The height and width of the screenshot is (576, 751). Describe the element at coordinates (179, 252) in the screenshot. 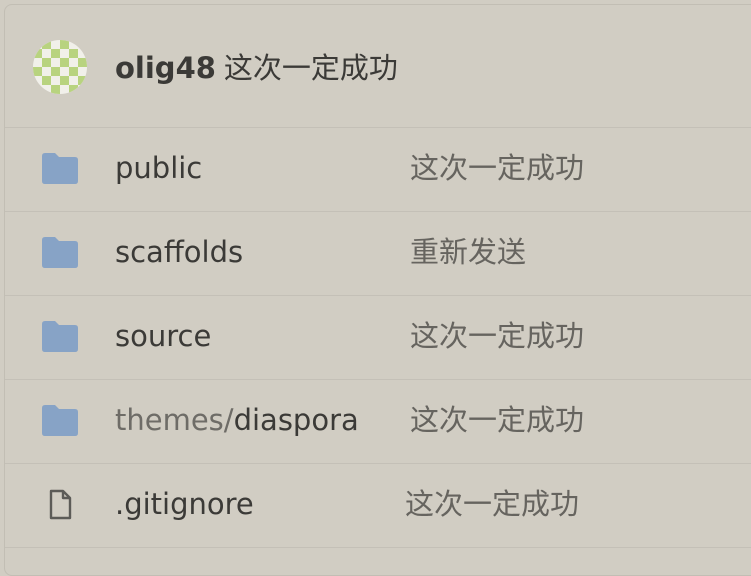

I see `file-name: scaffolds` at that location.